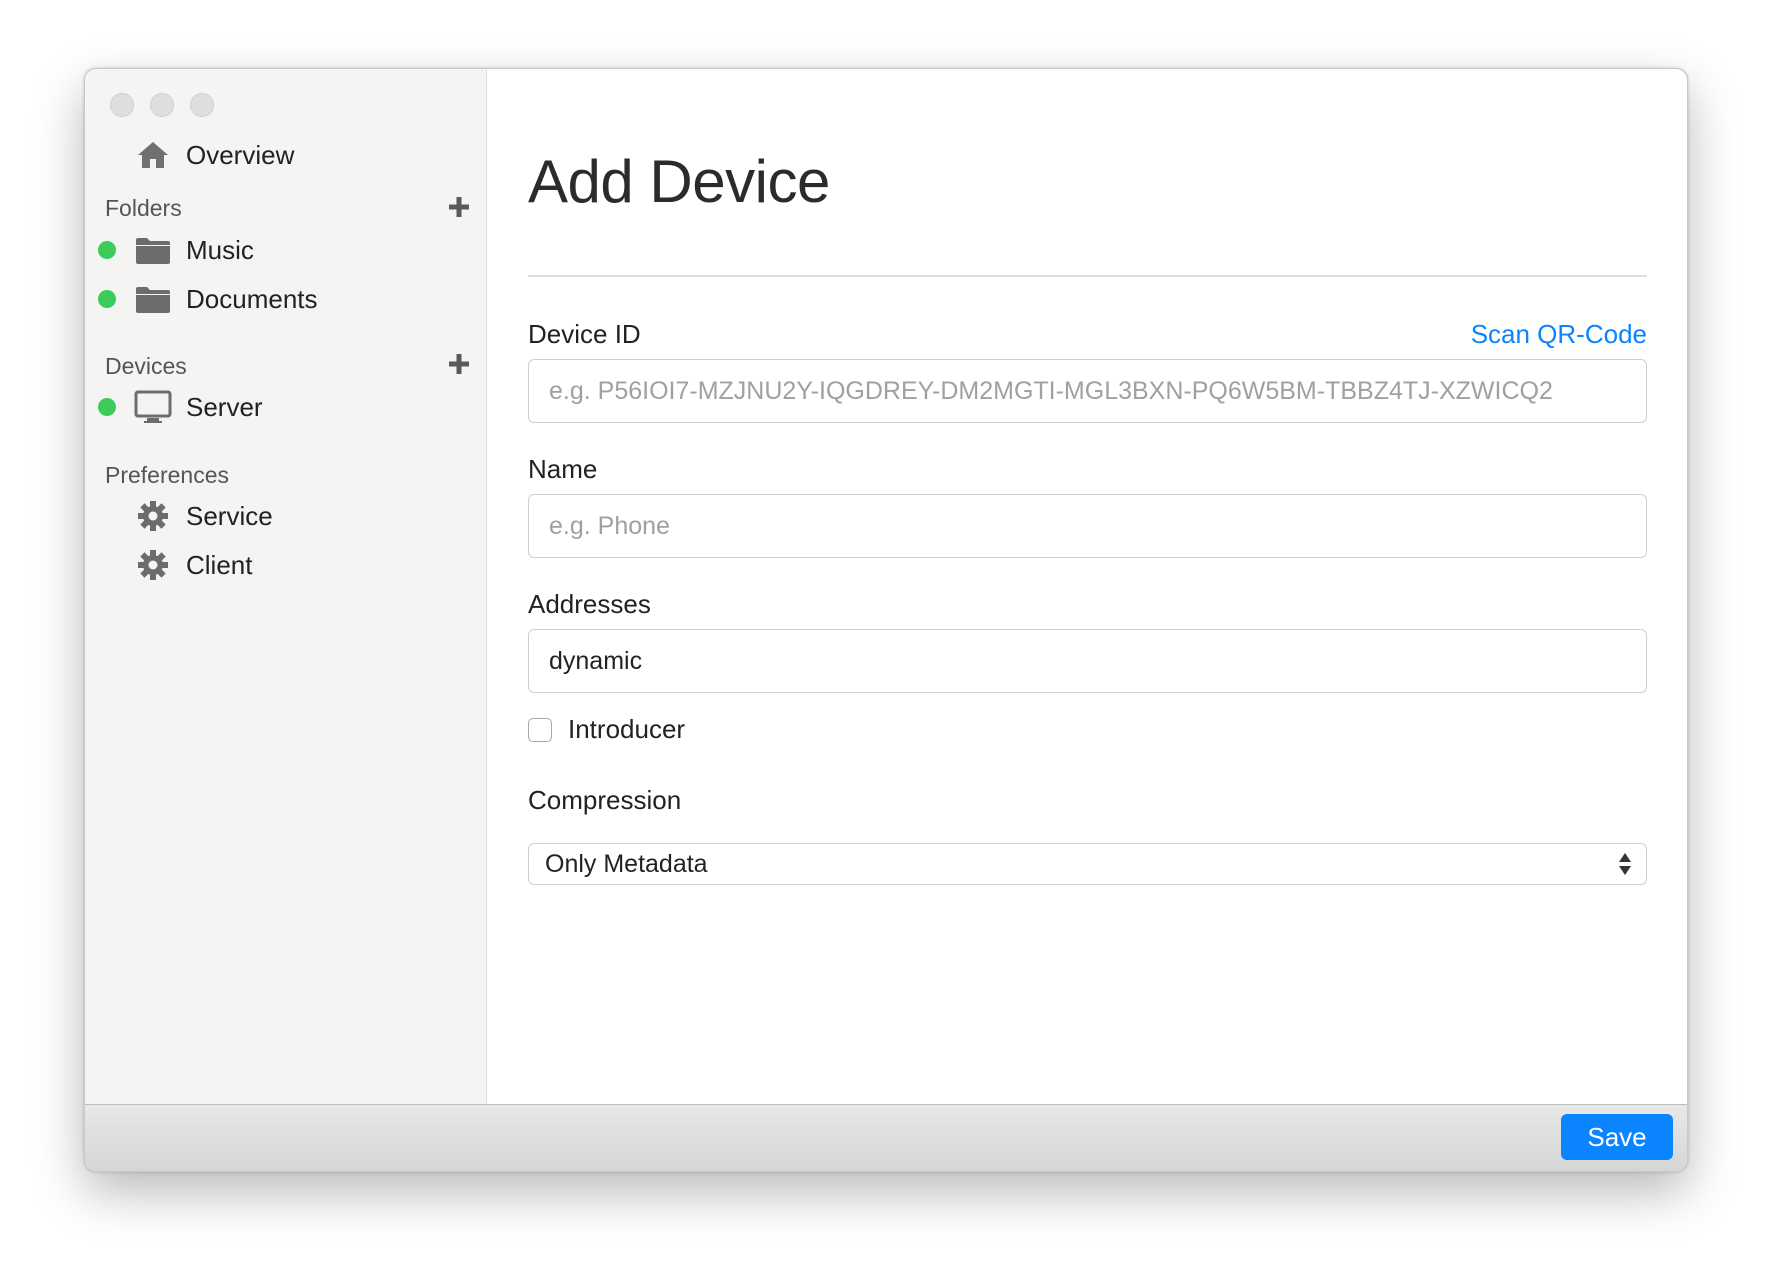  I want to click on compression-value: Only Metadata, so click(626, 863).